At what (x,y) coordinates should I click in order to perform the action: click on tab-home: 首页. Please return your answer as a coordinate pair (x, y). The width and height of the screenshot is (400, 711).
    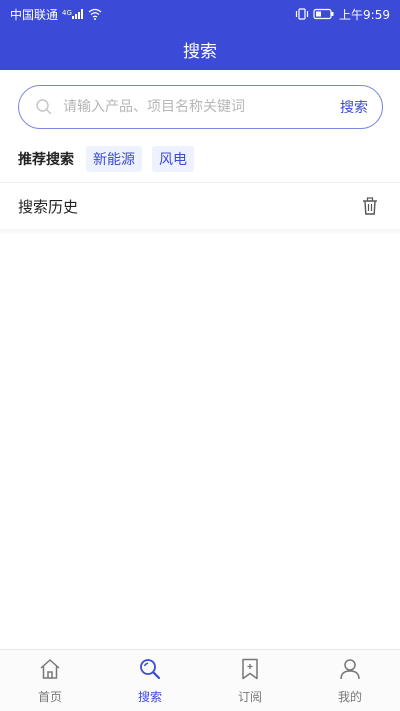
    Looking at the image, I should click on (50, 680).